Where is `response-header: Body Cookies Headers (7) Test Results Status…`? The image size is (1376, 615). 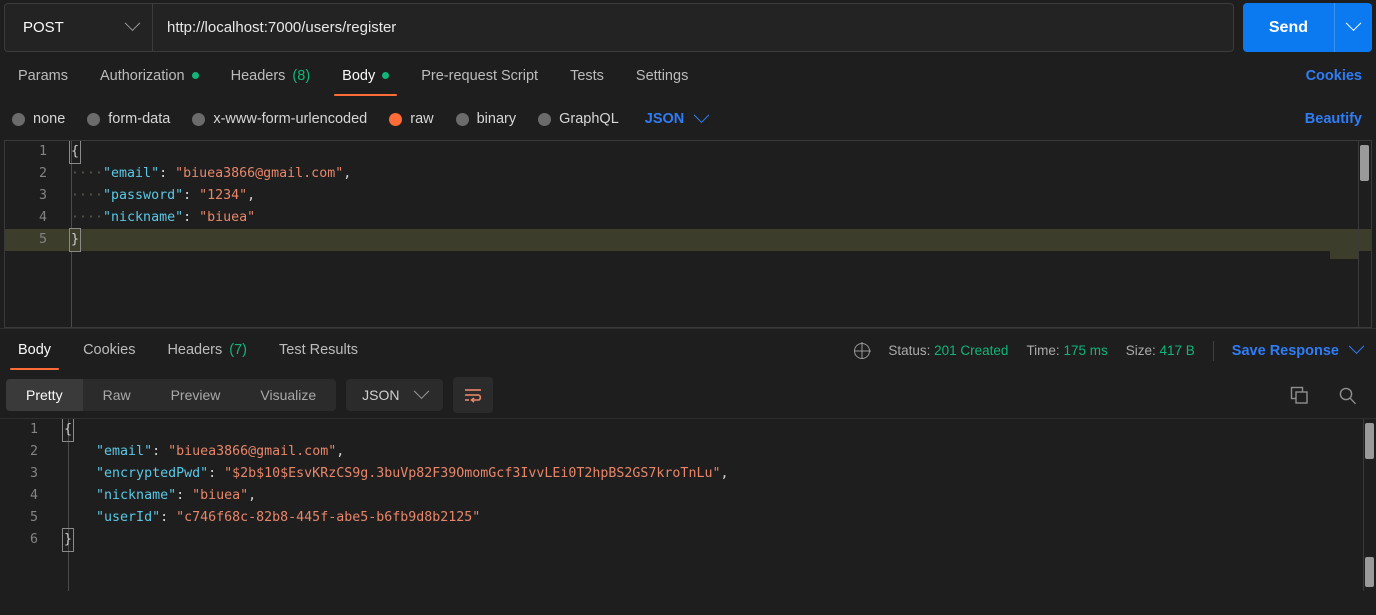 response-header: Body Cookies Headers (7) Test Results Status… is located at coordinates (688, 350).